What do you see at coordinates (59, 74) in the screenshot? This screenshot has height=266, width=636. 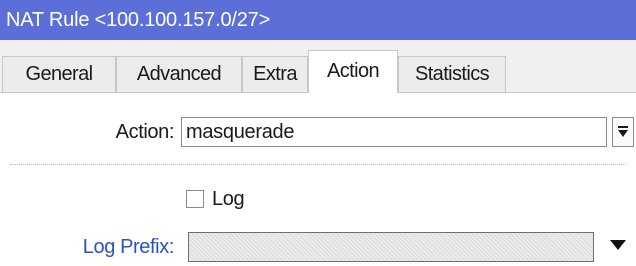 I see `tab-general: General` at bounding box center [59, 74].